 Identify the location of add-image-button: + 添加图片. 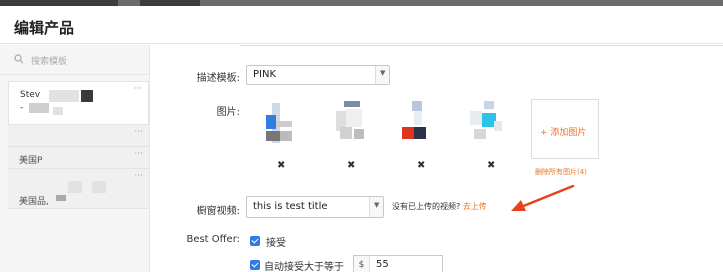
(565, 129).